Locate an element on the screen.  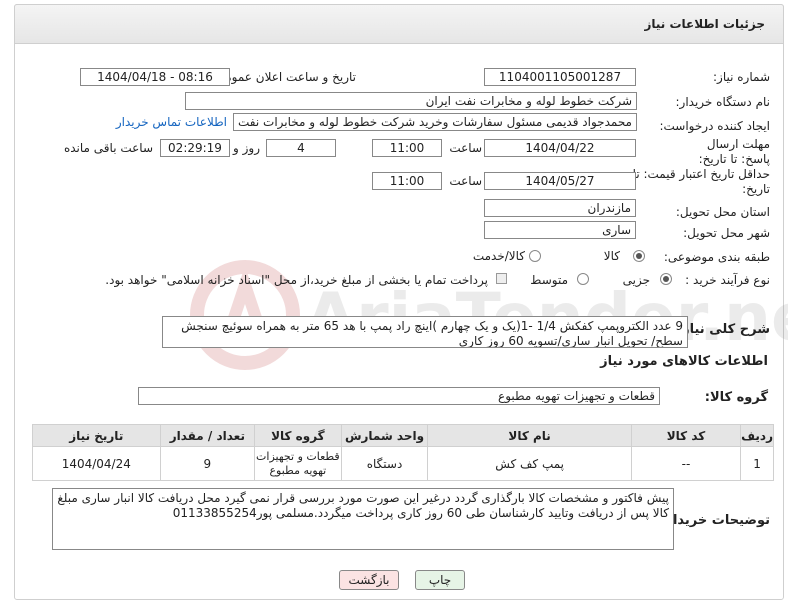
purchase-medium-label: متوسط is located at coordinates (549, 280).